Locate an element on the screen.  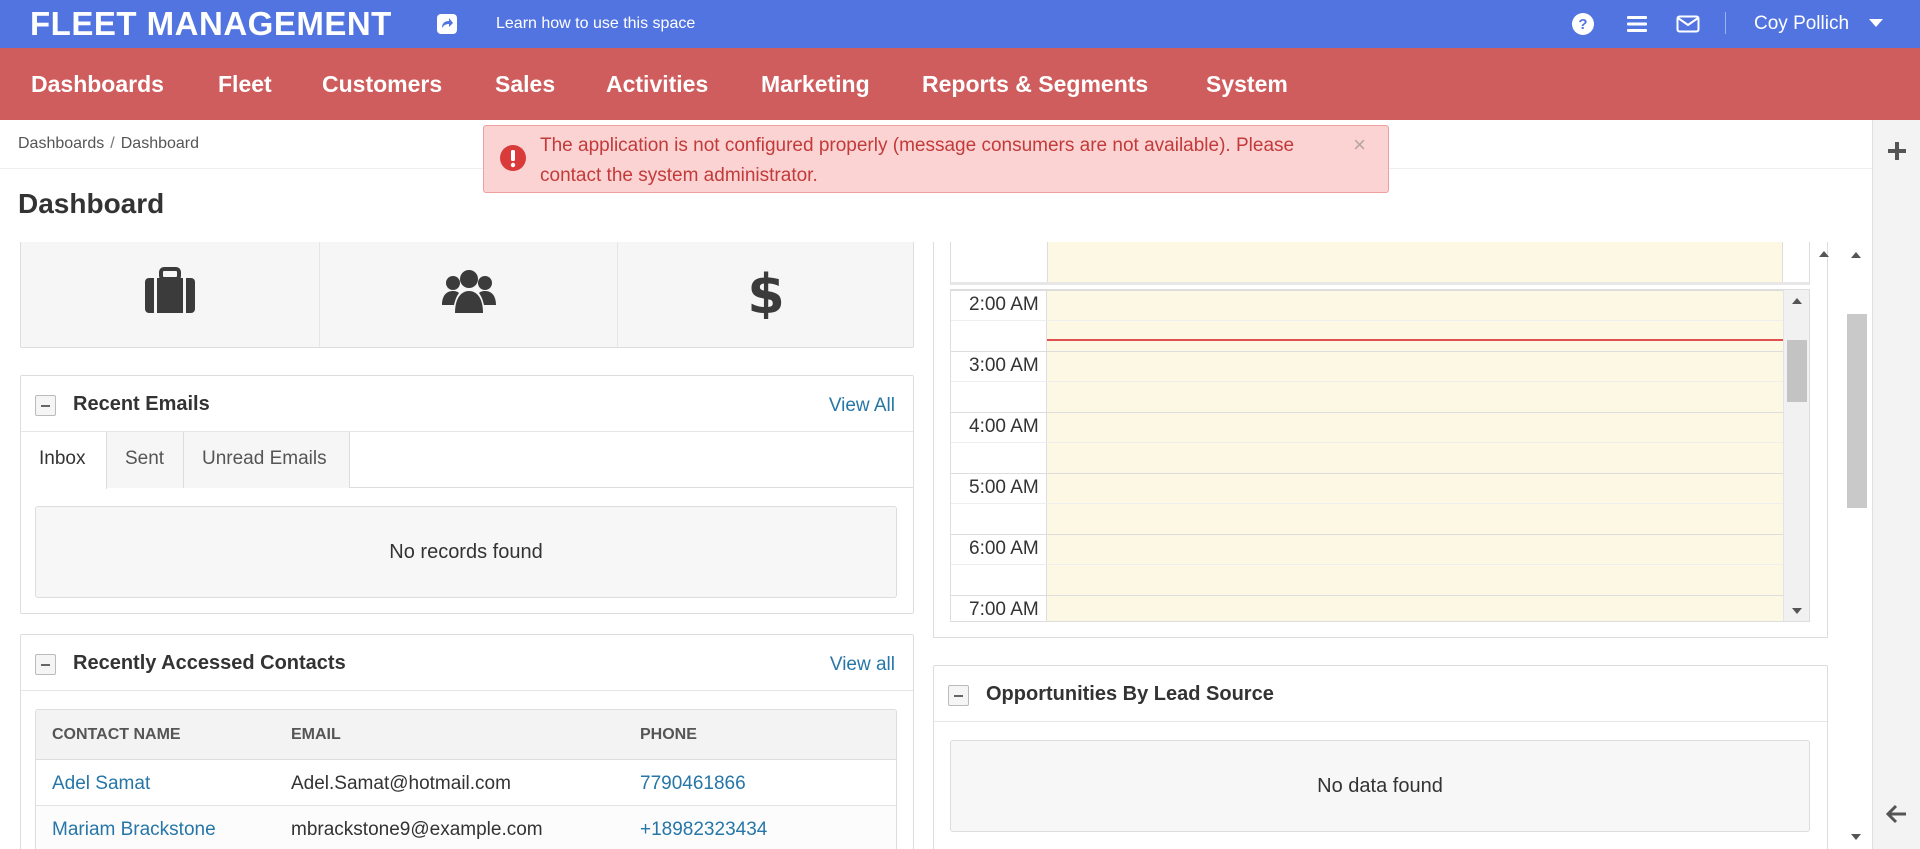
calendar-scroll-thumb is located at coordinates (1797, 371).